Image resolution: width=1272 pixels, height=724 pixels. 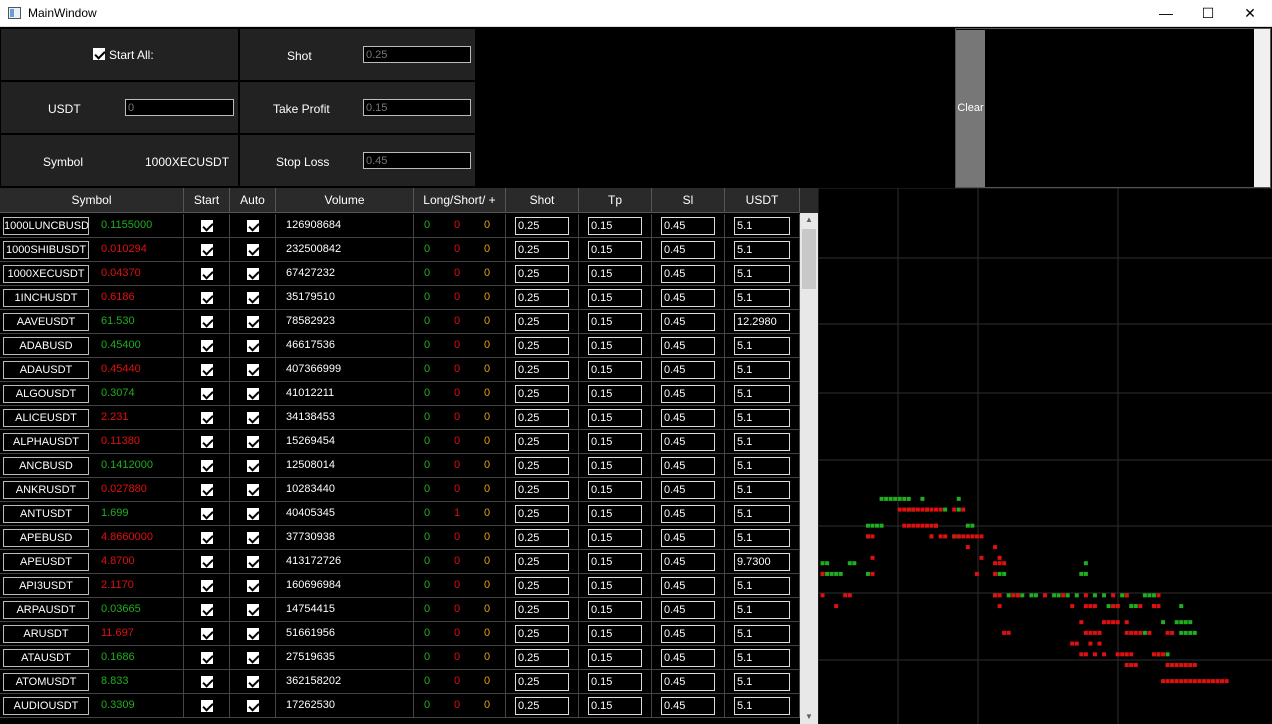 I want to click on column-header: USDT, so click(x=762, y=200).